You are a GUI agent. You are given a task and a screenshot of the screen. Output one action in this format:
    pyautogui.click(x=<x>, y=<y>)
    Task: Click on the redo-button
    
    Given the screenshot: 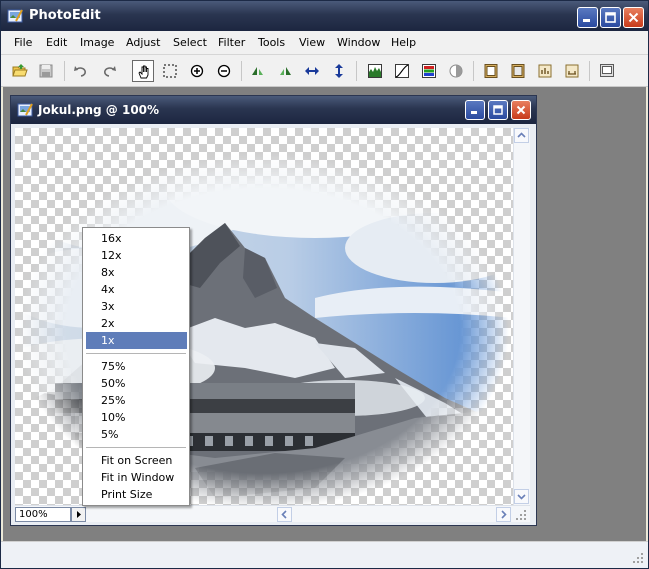 What is the action you would take?
    pyautogui.click(x=109, y=71)
    